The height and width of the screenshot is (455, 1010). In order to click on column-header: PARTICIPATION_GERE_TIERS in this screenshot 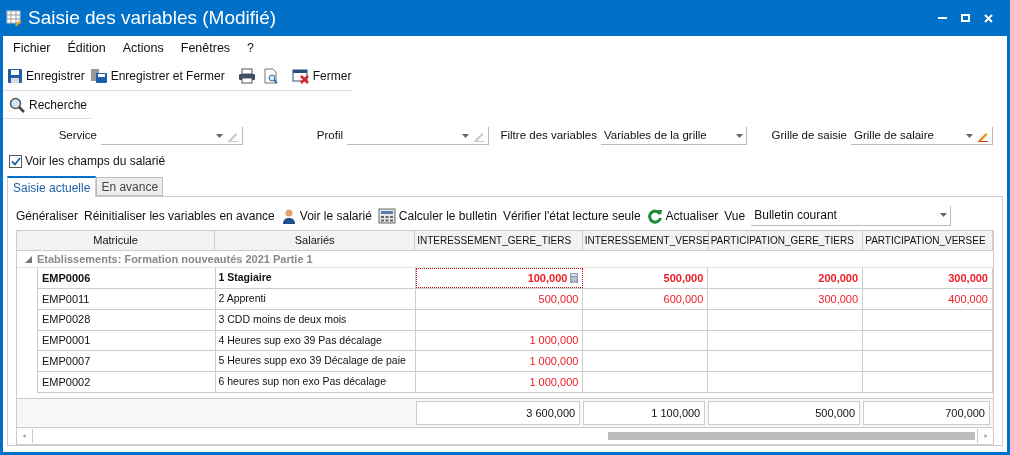, I will do `click(786, 240)`.